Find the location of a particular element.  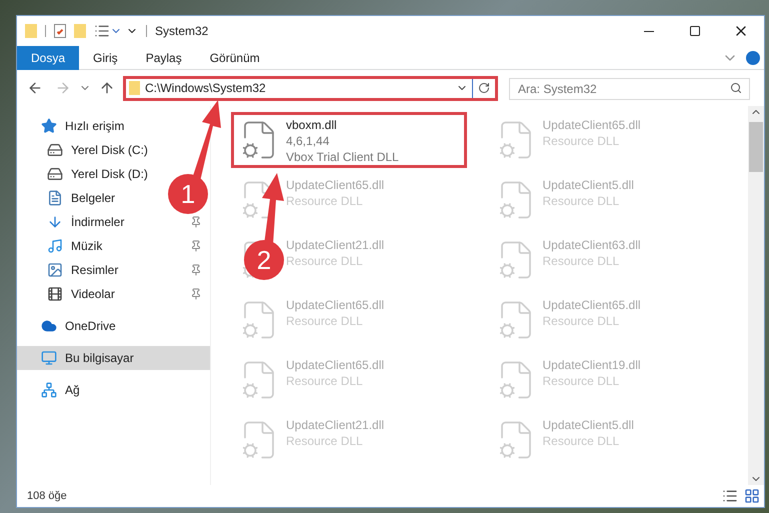

address-bar: C:\Windows\System32 is located at coordinates (310, 88).